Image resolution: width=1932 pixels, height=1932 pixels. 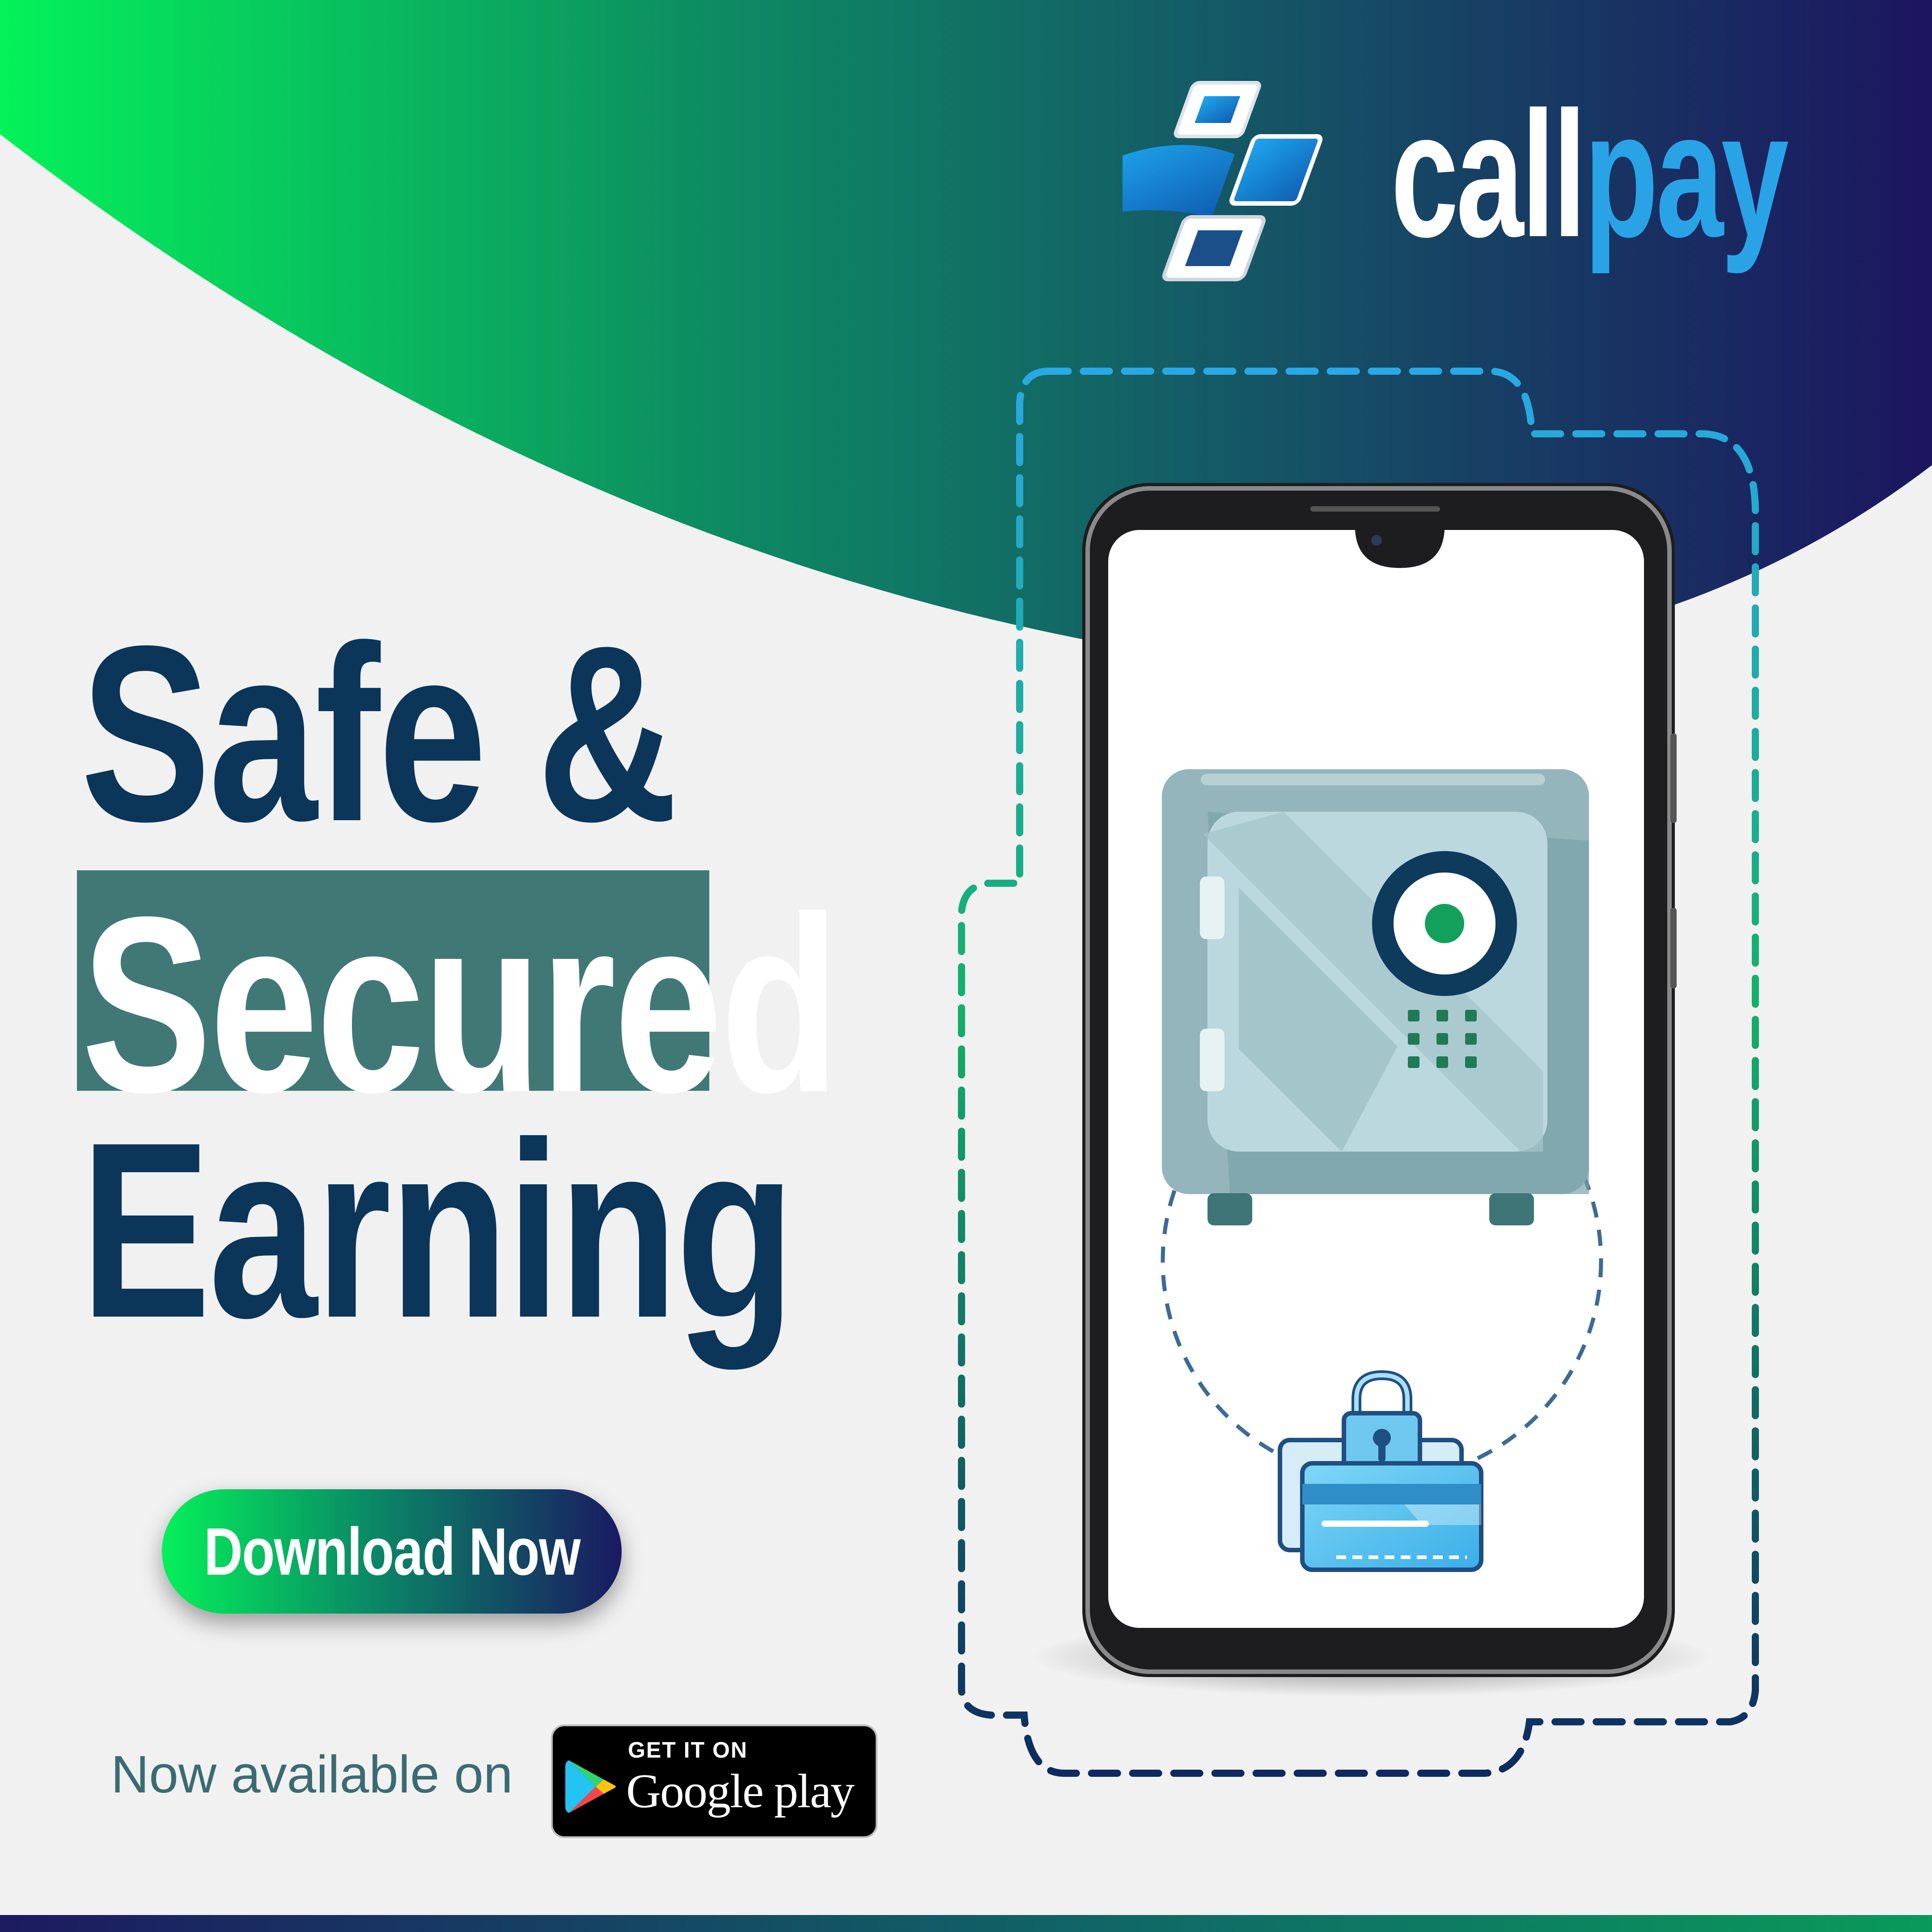 I want to click on download-now-button: Download Now, so click(x=392, y=1551).